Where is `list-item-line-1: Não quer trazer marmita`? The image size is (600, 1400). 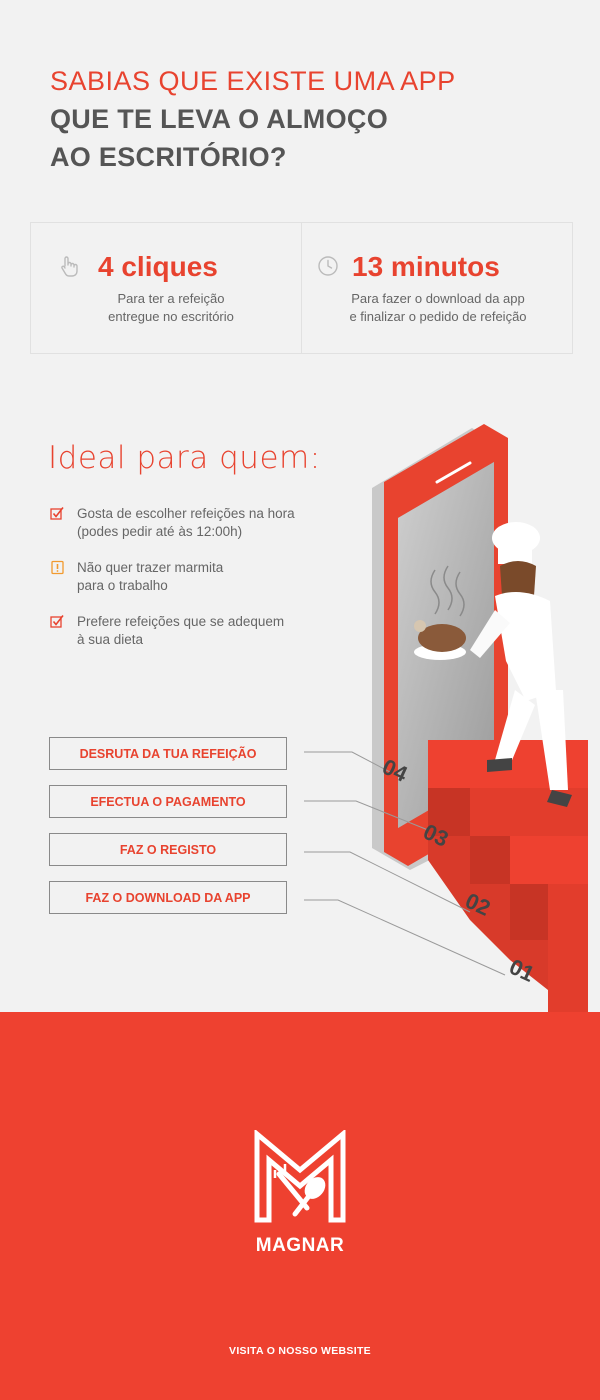 list-item-line-1: Não quer trazer marmita is located at coordinates (150, 567).